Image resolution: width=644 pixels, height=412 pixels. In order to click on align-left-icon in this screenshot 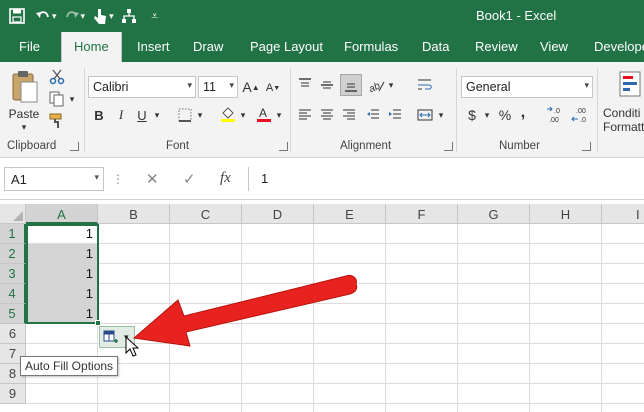, I will do `click(305, 115)`.